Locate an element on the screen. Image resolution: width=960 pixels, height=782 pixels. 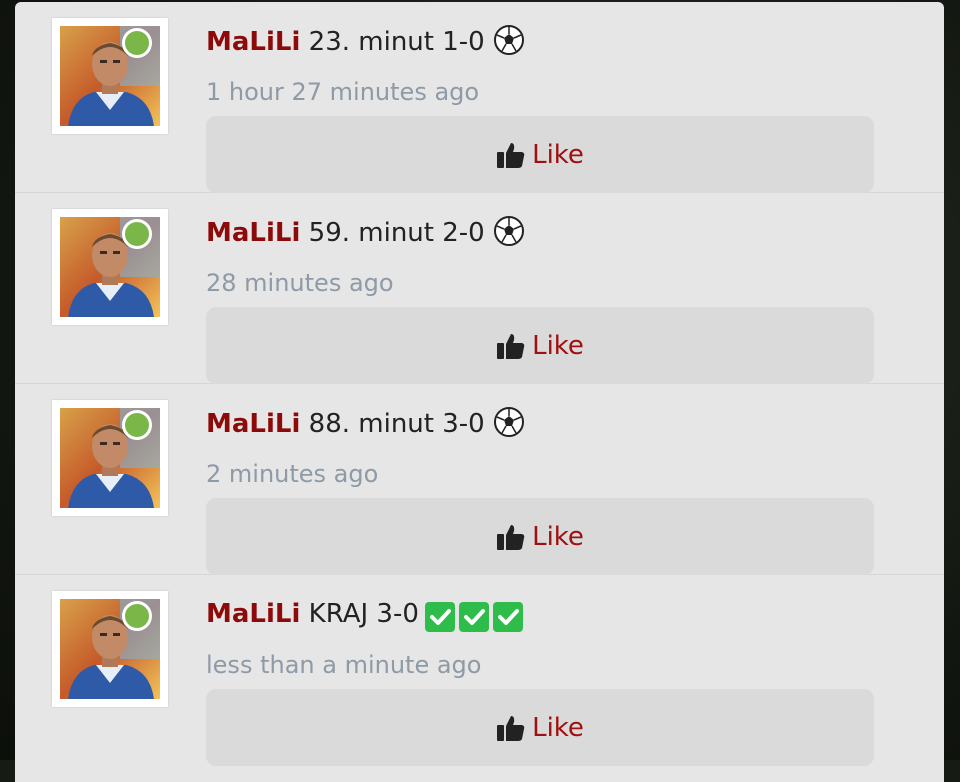
timestamp: 2 minutes ago is located at coordinates (292, 474).